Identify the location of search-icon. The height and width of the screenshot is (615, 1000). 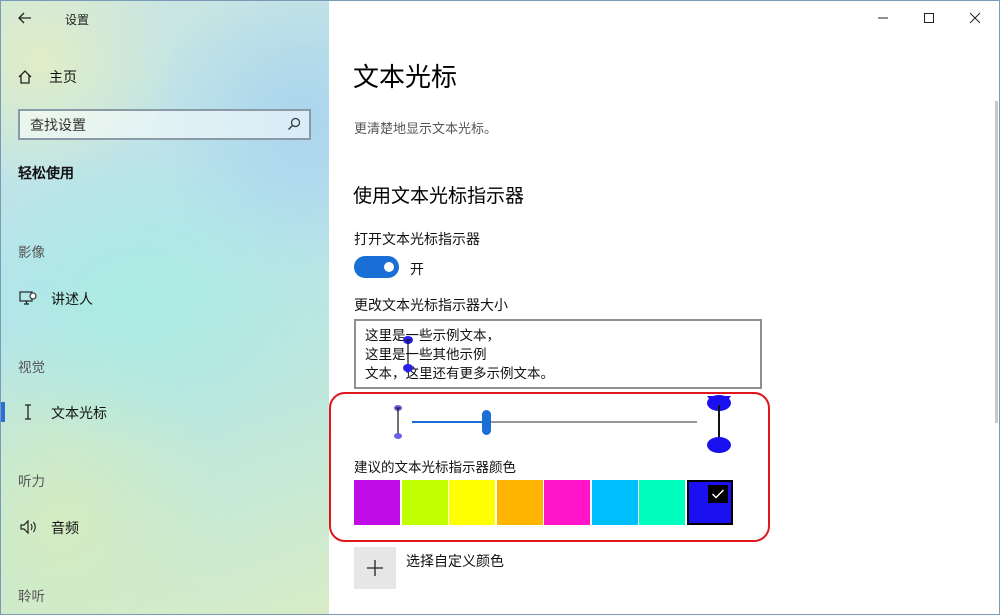
(294, 123).